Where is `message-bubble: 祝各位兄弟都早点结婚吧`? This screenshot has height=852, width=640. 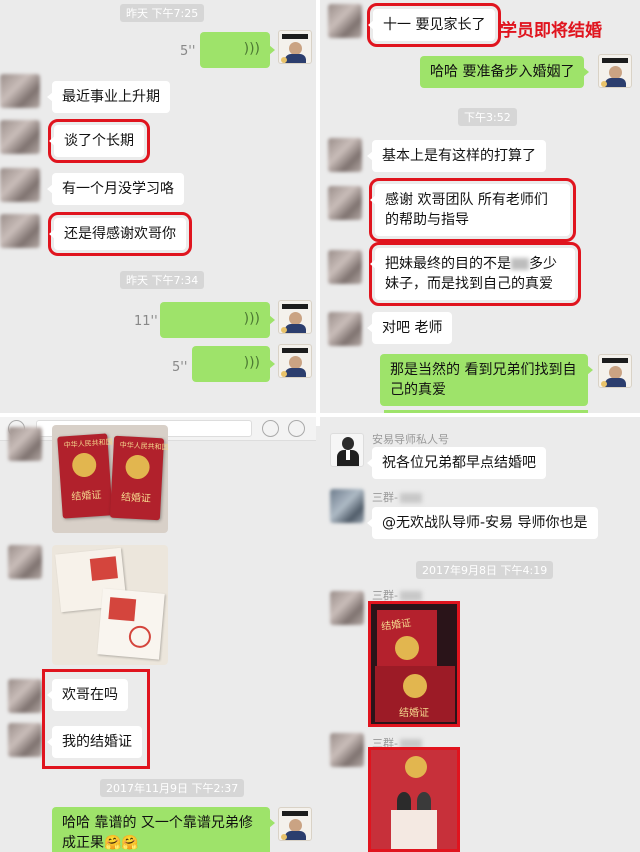 message-bubble: 祝各位兄弟都早点结婚吧 is located at coordinates (456, 463).